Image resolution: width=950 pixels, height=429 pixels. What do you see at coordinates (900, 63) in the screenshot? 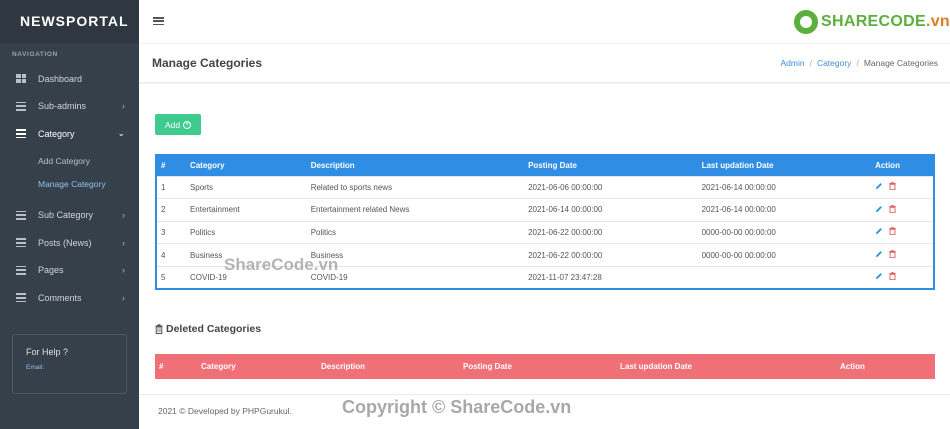
I see `breadcrumb-current: Manage Categories` at bounding box center [900, 63].